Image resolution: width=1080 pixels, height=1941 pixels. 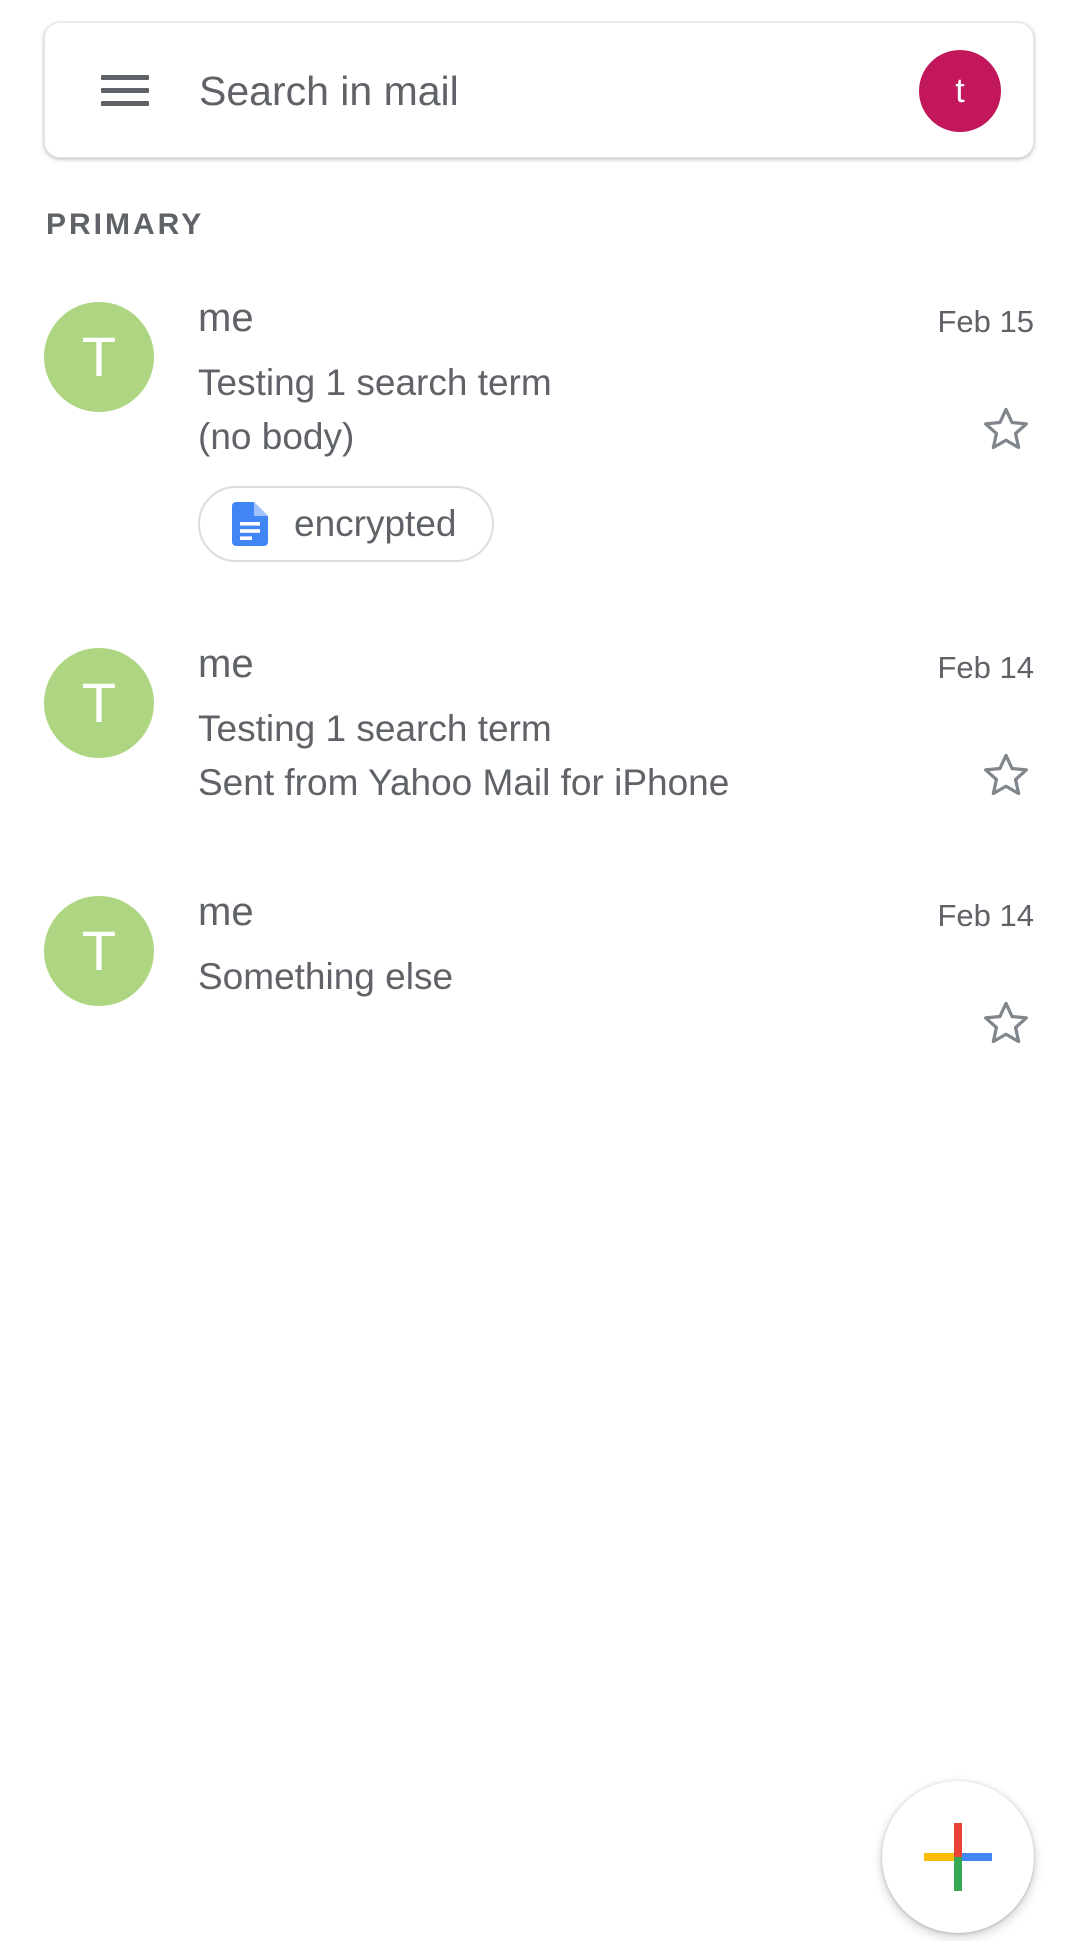 I want to click on compose-plus-icon, so click(x=958, y=1857).